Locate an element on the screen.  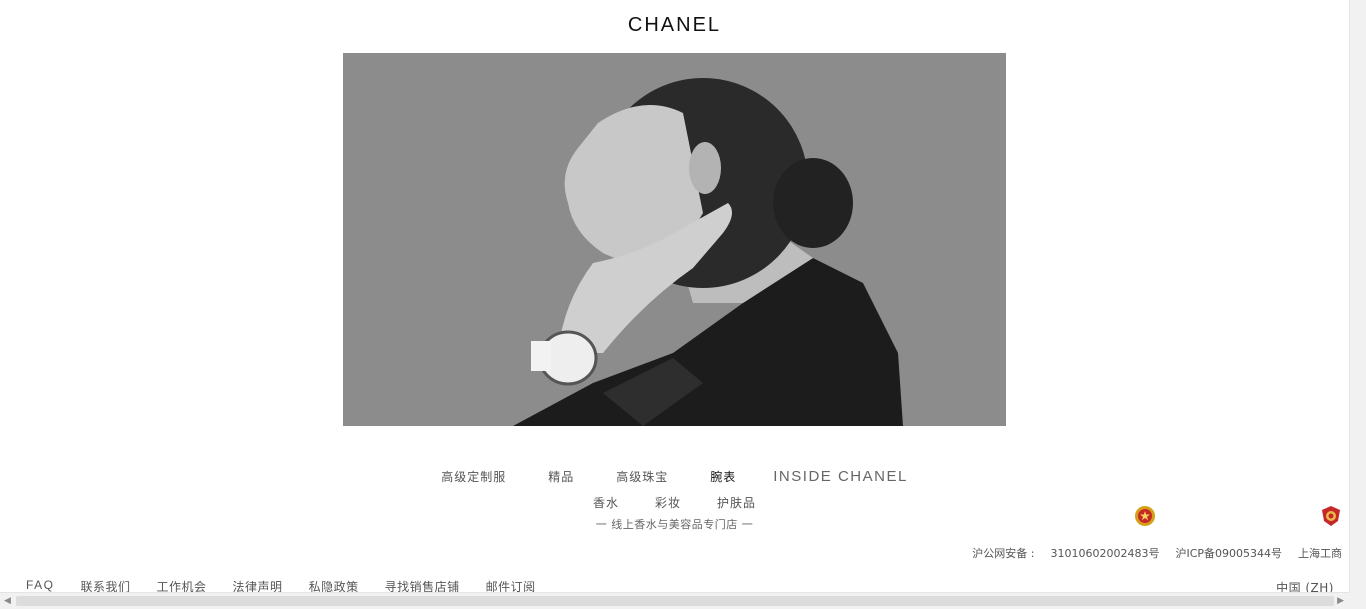
scroll-right-arrow-icon: ▶ is located at coordinates (1340, 601).